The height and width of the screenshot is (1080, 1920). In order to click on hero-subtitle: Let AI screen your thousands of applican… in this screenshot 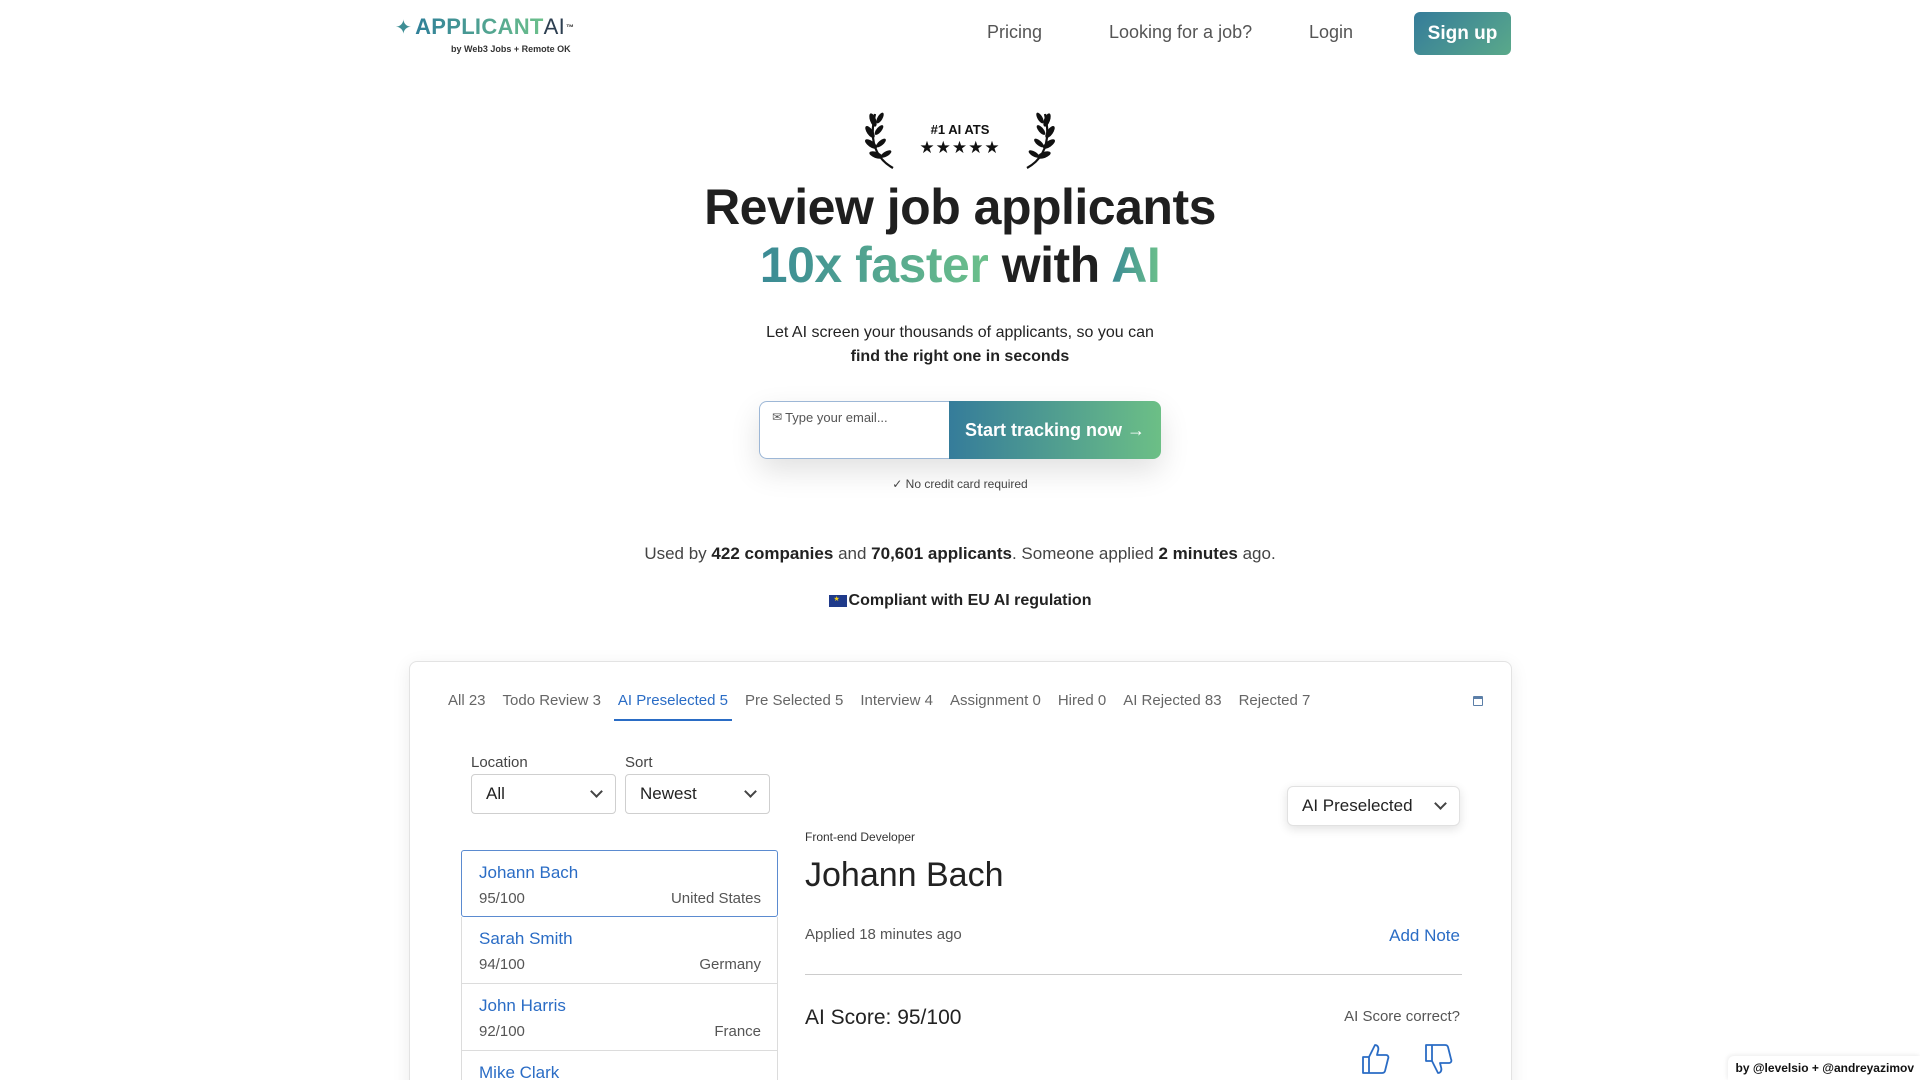, I will do `click(960, 332)`.